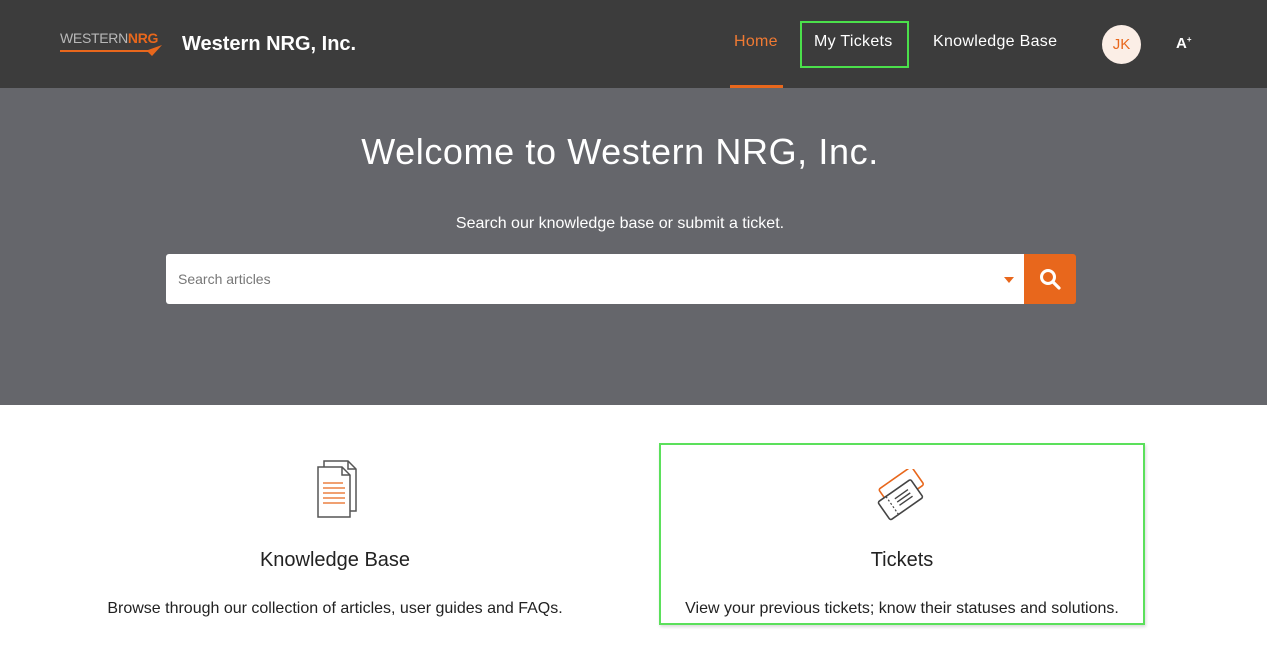  What do you see at coordinates (853, 42) in the screenshot?
I see `nav-my-tickets: My Tickets` at bounding box center [853, 42].